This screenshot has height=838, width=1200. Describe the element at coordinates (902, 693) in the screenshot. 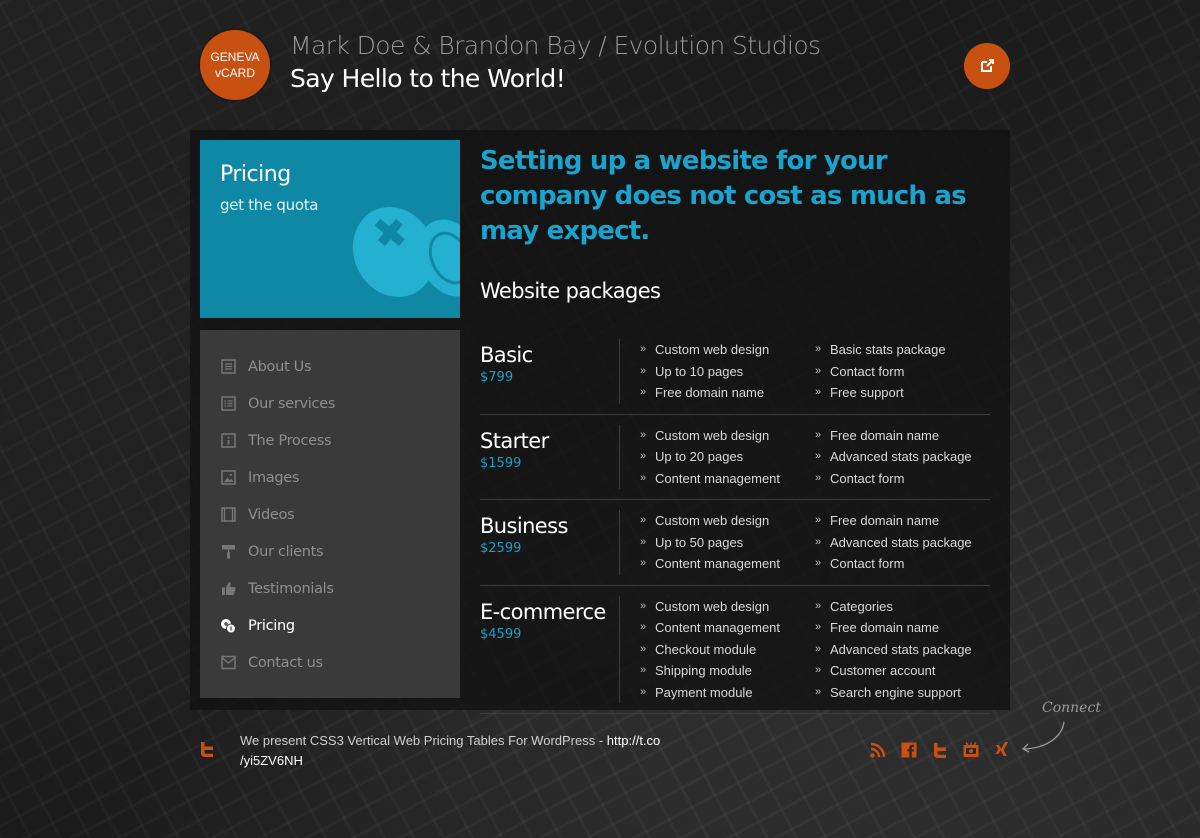

I see `feature-item: Search engine support` at that location.